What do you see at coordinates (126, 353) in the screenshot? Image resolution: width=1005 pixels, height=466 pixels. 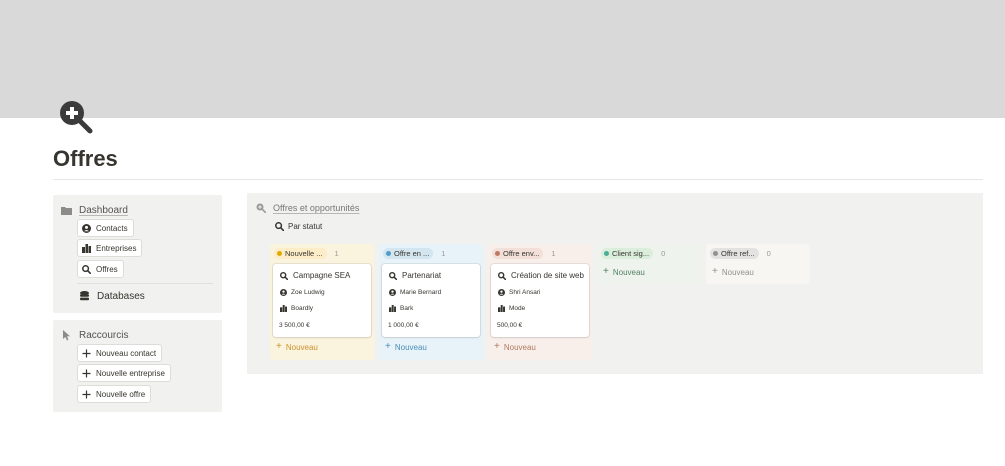 I see `nouveau-contact-label: Nouveau contact` at bounding box center [126, 353].